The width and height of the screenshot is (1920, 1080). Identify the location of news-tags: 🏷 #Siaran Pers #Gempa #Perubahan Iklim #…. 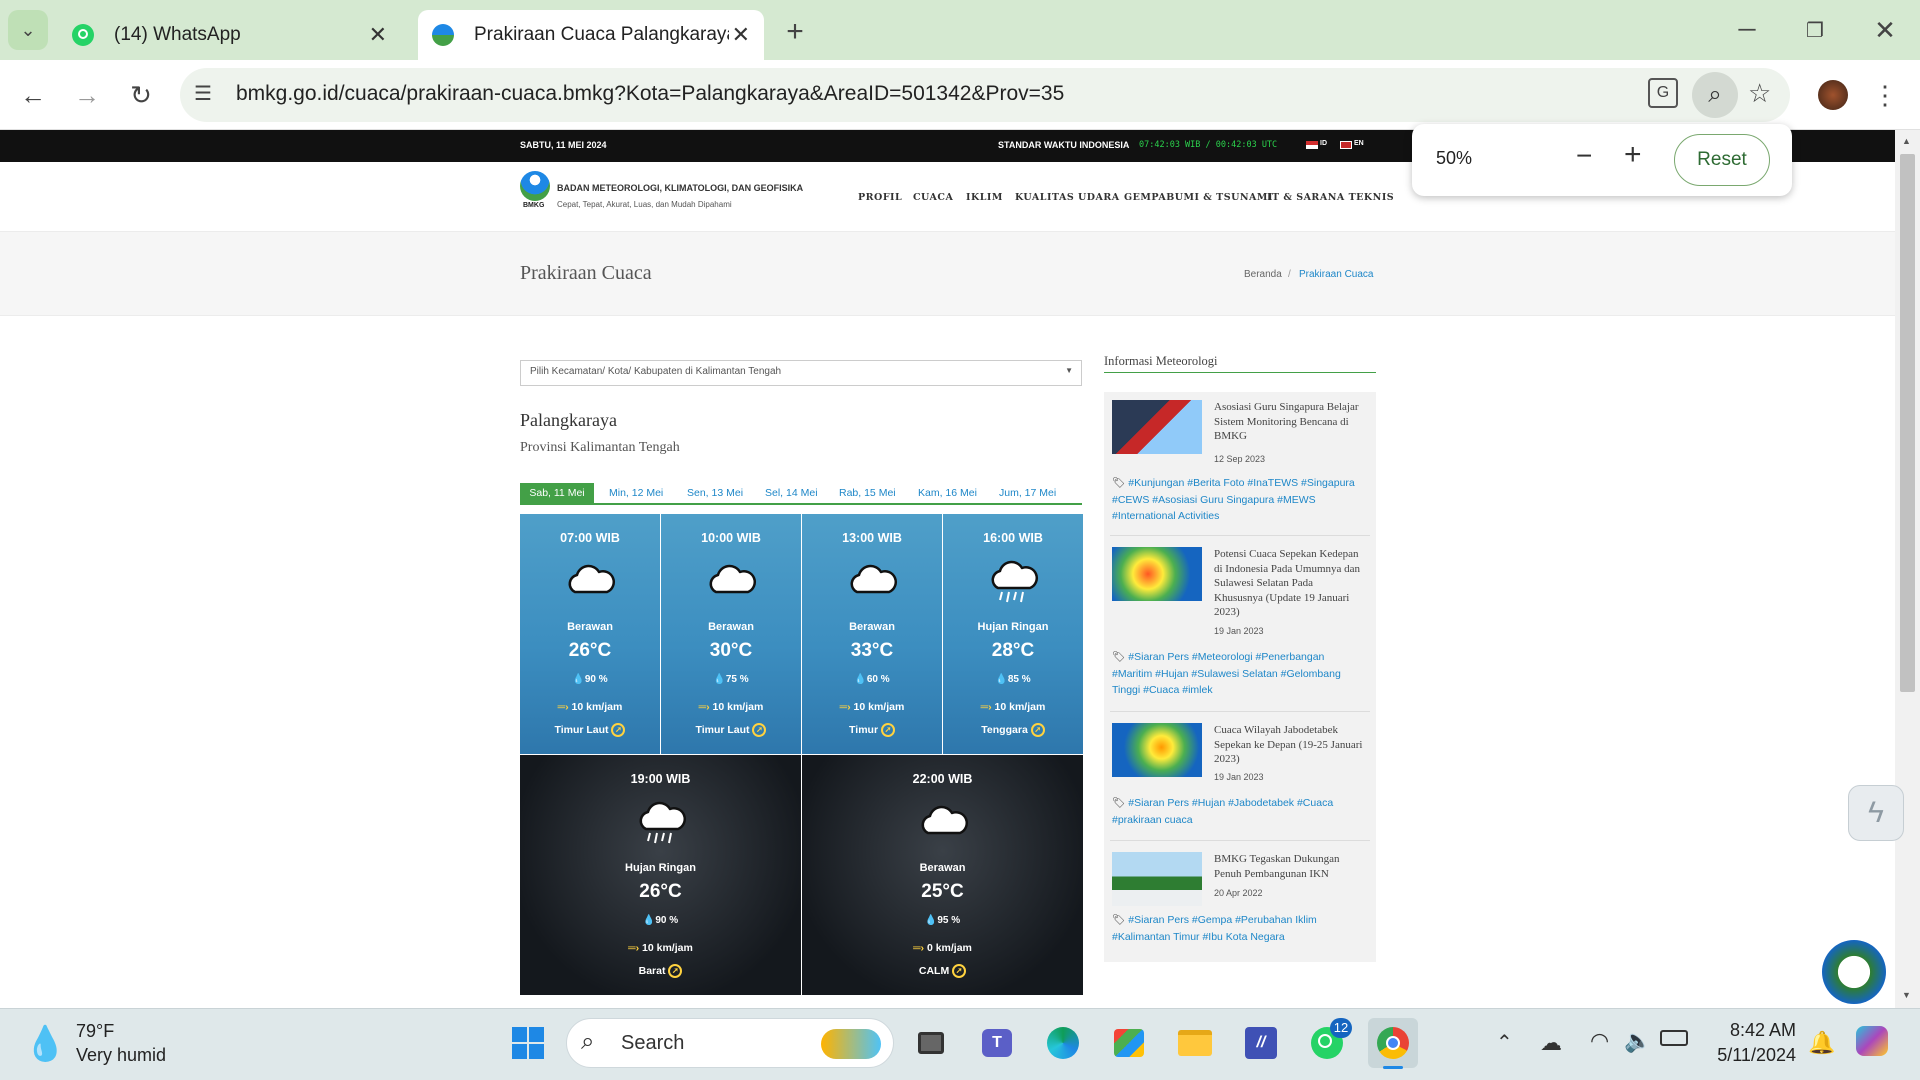
(1237, 928).